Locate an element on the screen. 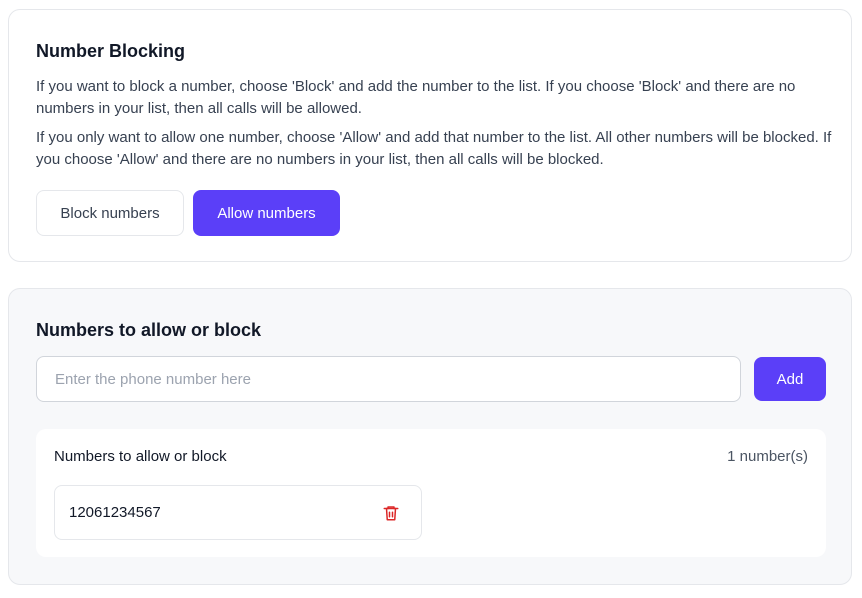 This screenshot has width=862, height=598. numbers-count: 1 number(s) is located at coordinates (767, 456).